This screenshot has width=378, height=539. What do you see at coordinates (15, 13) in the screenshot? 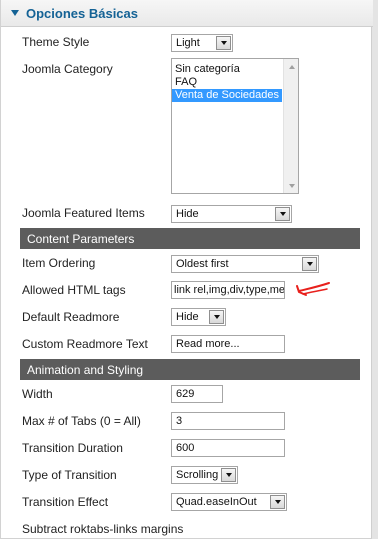
I see `collapse-triangle-icon` at bounding box center [15, 13].